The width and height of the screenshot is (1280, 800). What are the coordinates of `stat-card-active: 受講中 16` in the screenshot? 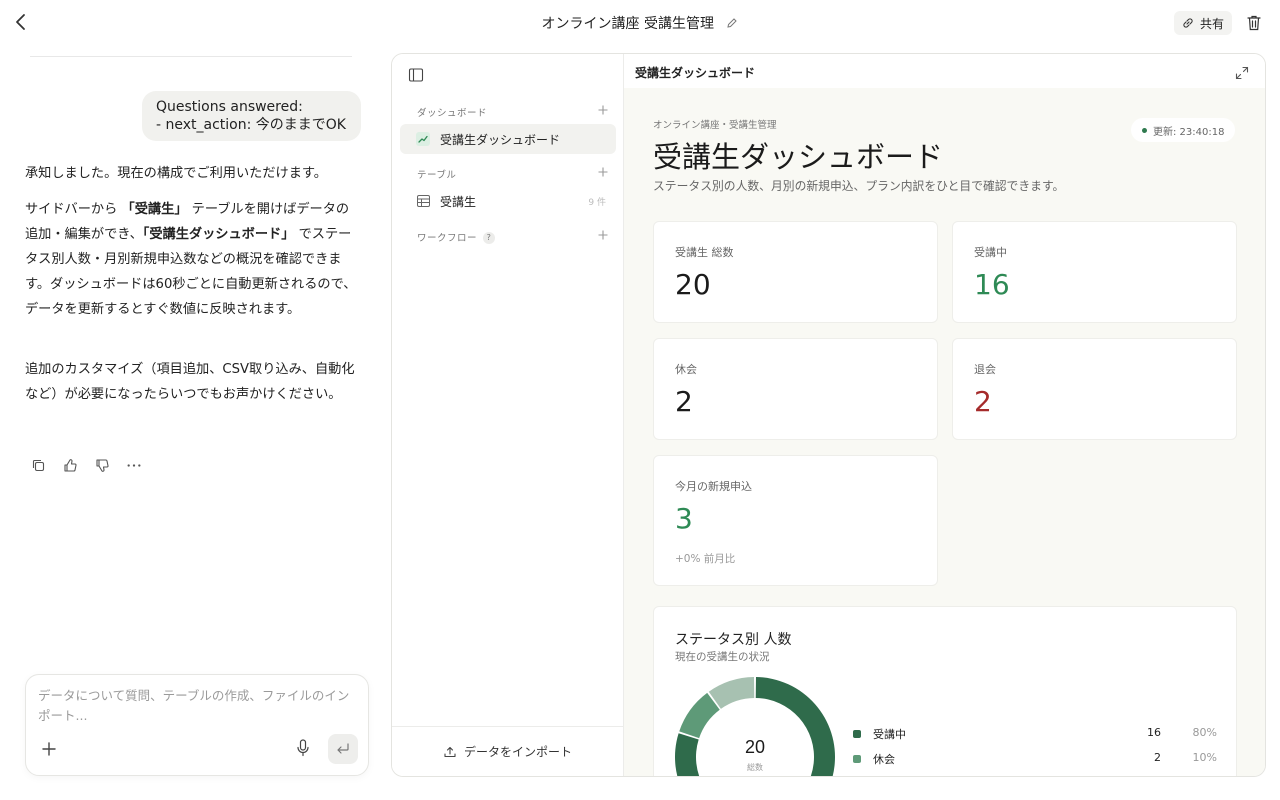 It's located at (1094, 272).